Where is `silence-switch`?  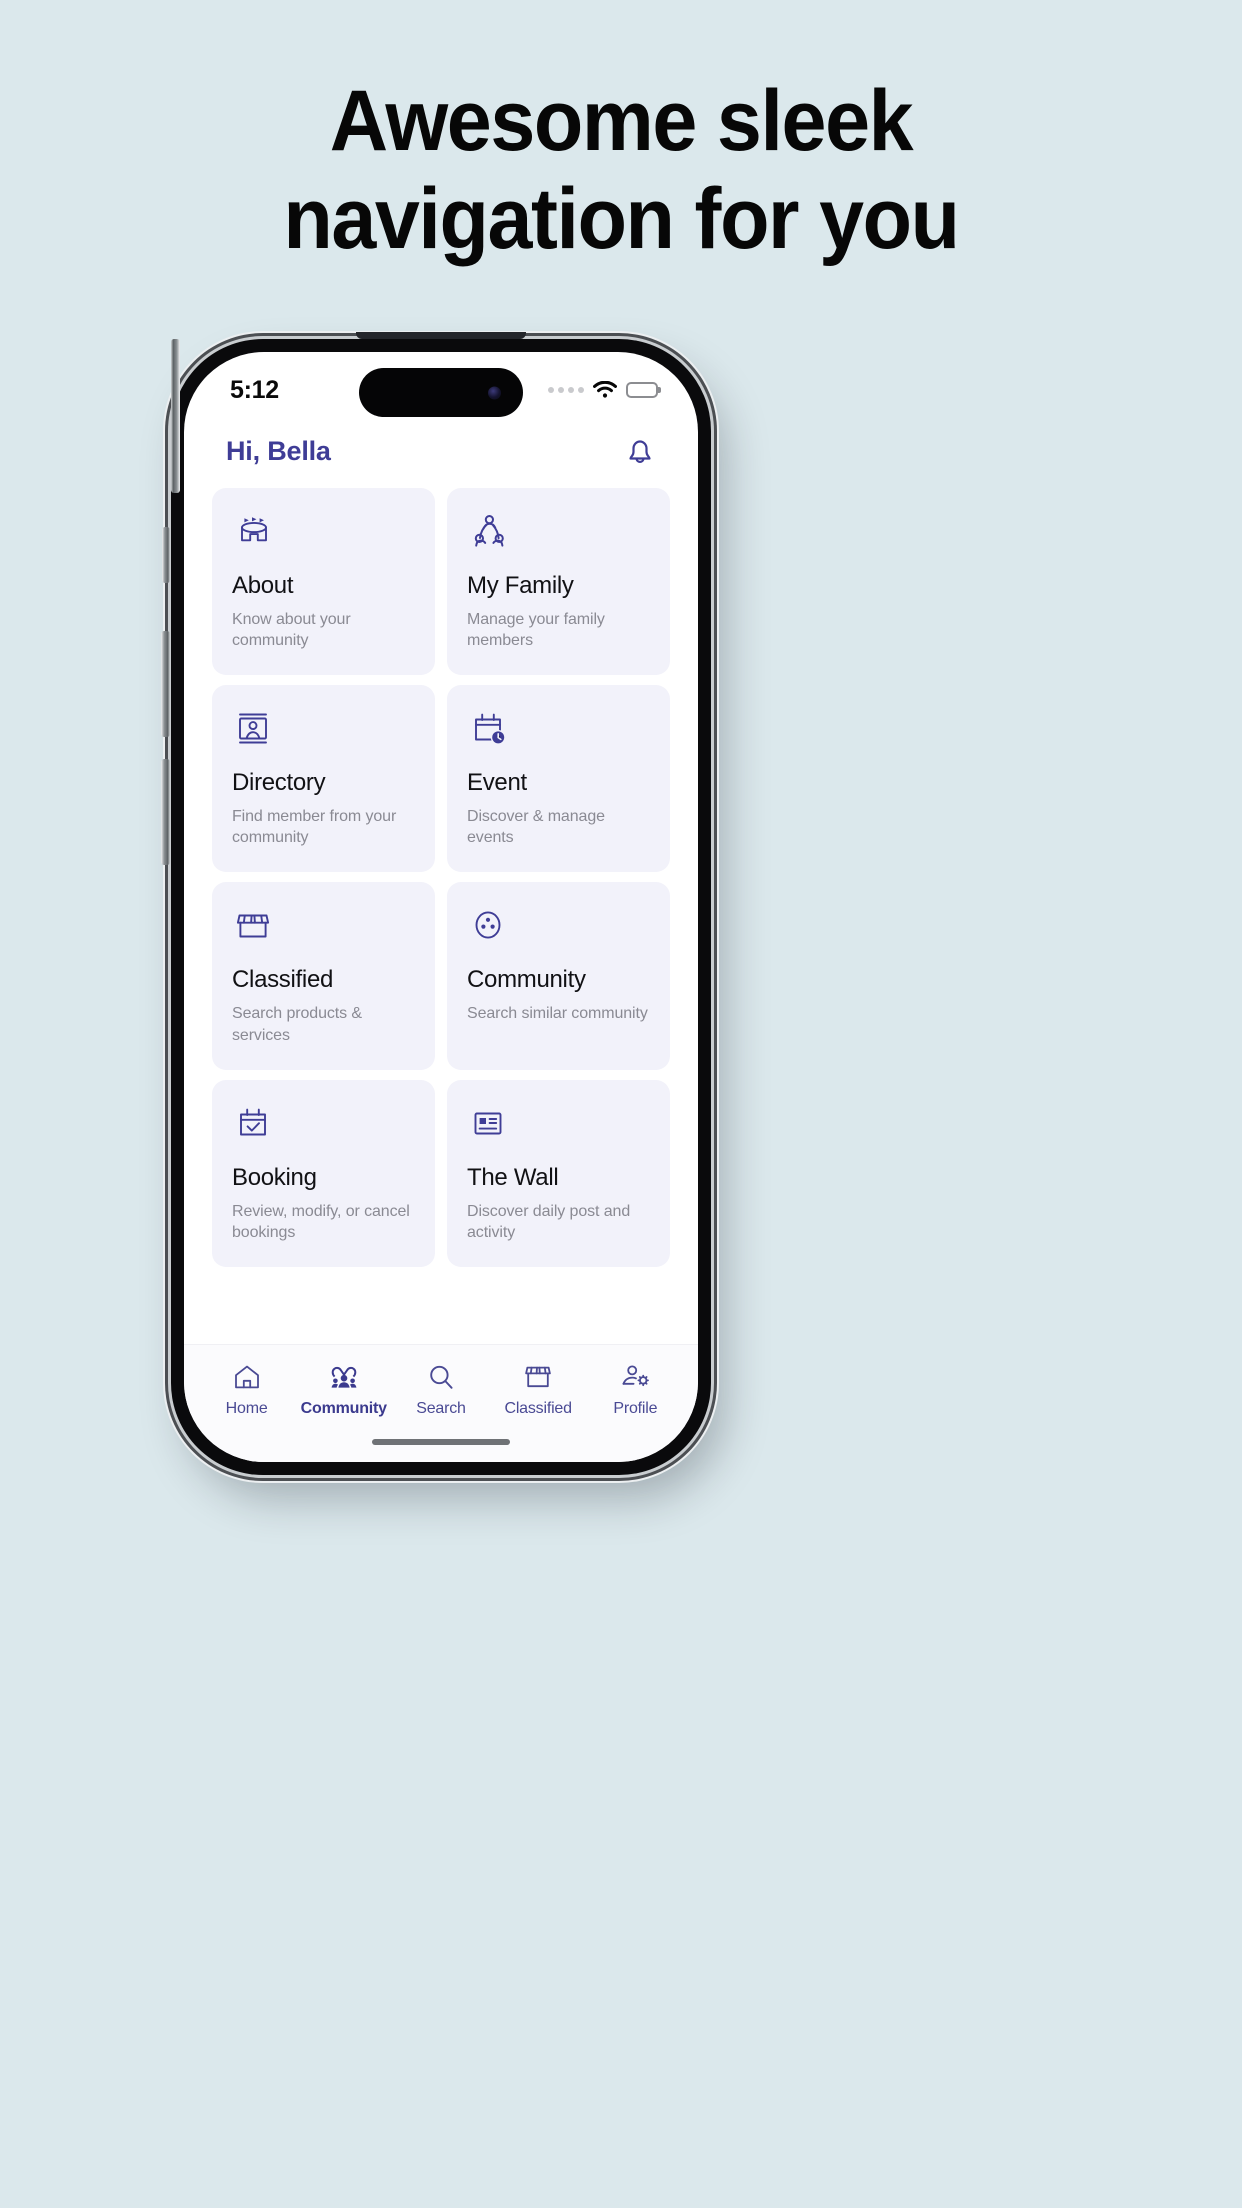 silence-switch is located at coordinates (166, 555).